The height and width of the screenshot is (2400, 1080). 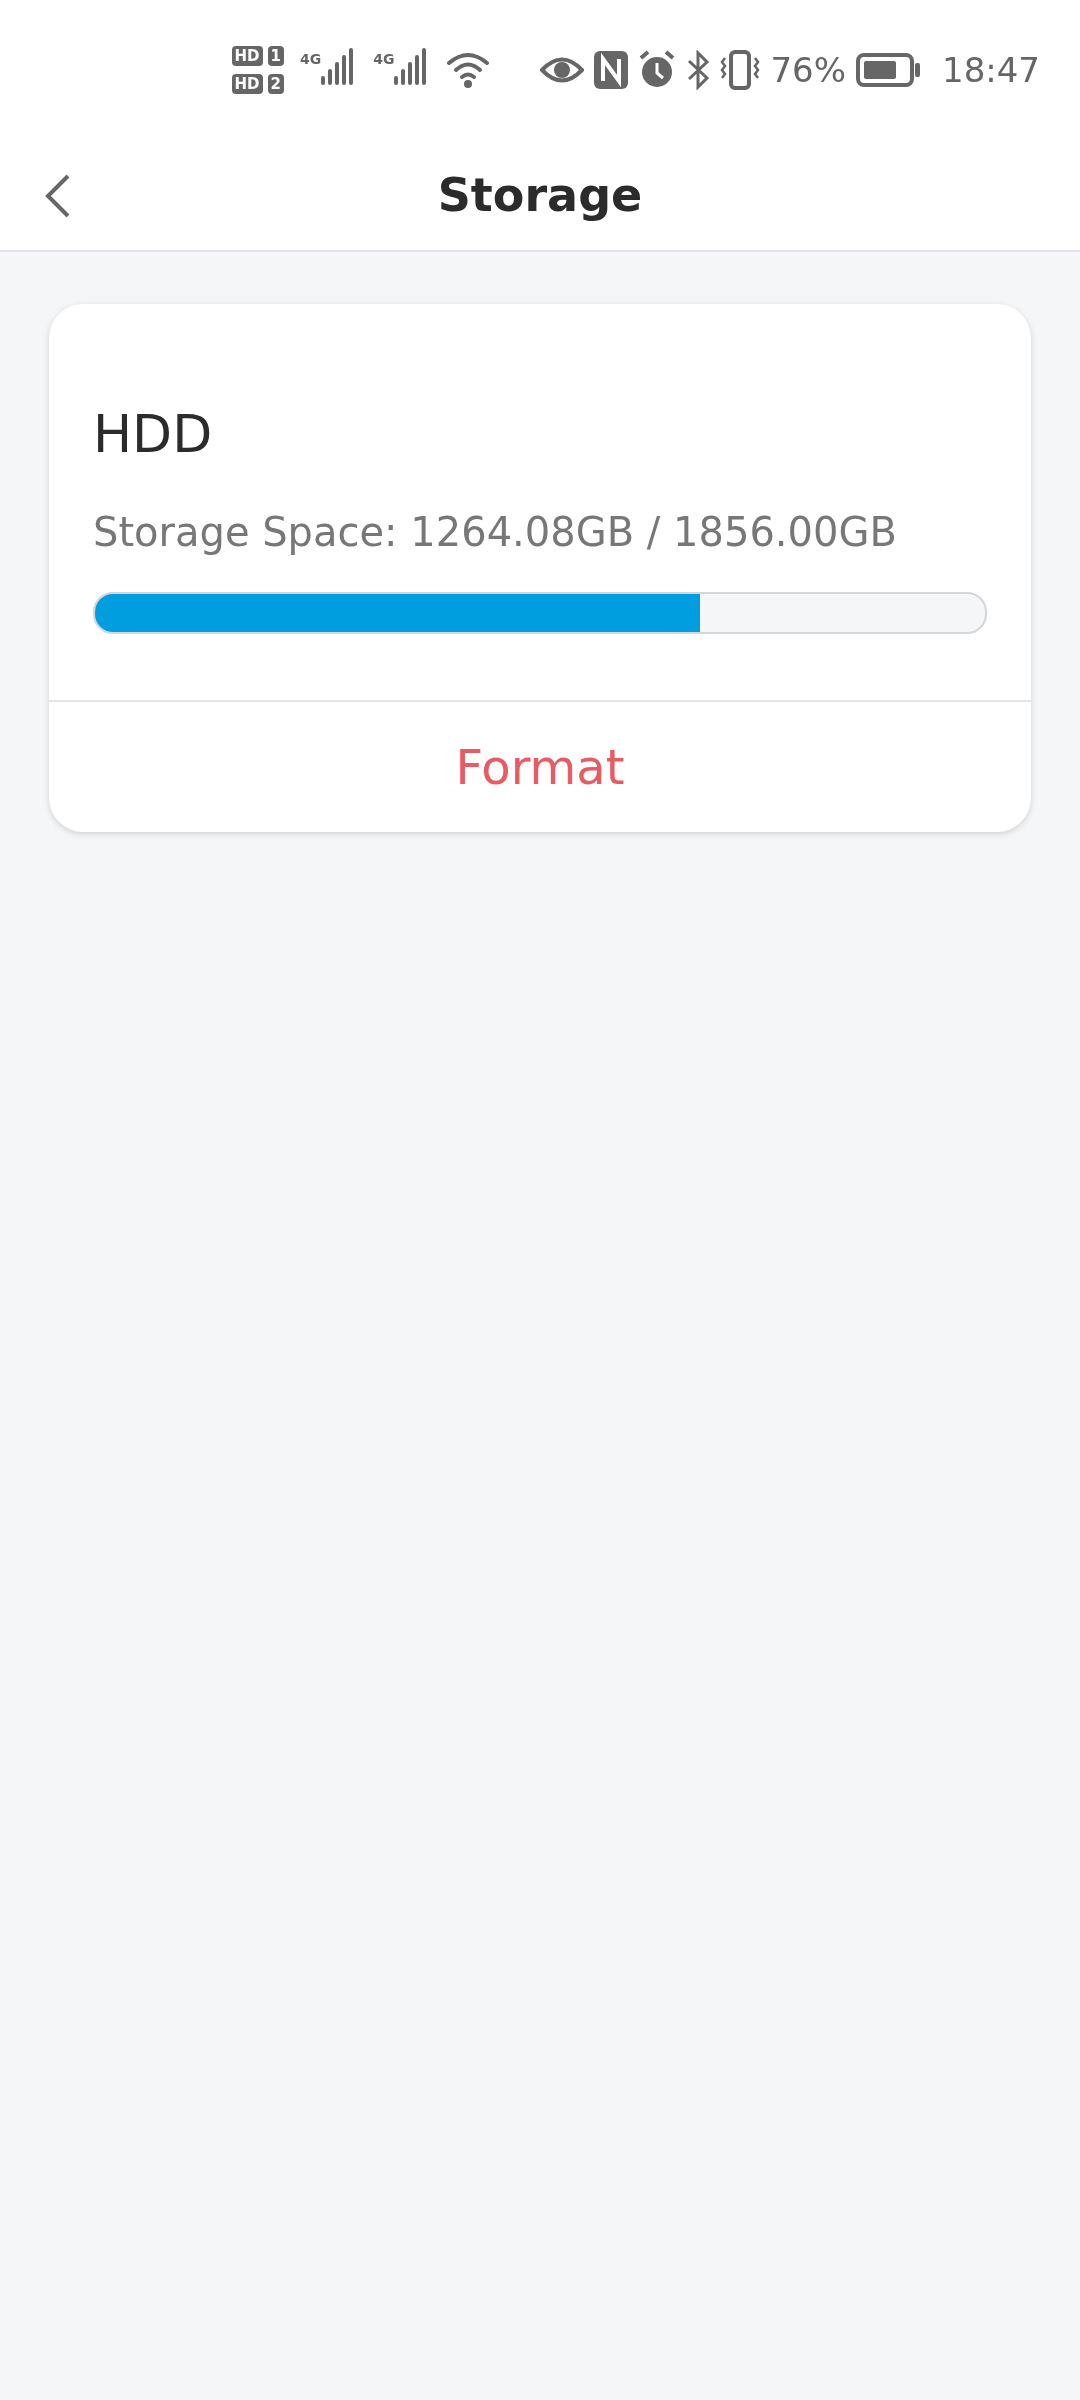 What do you see at coordinates (275, 56) in the screenshot?
I see `sim-slot: 1` at bounding box center [275, 56].